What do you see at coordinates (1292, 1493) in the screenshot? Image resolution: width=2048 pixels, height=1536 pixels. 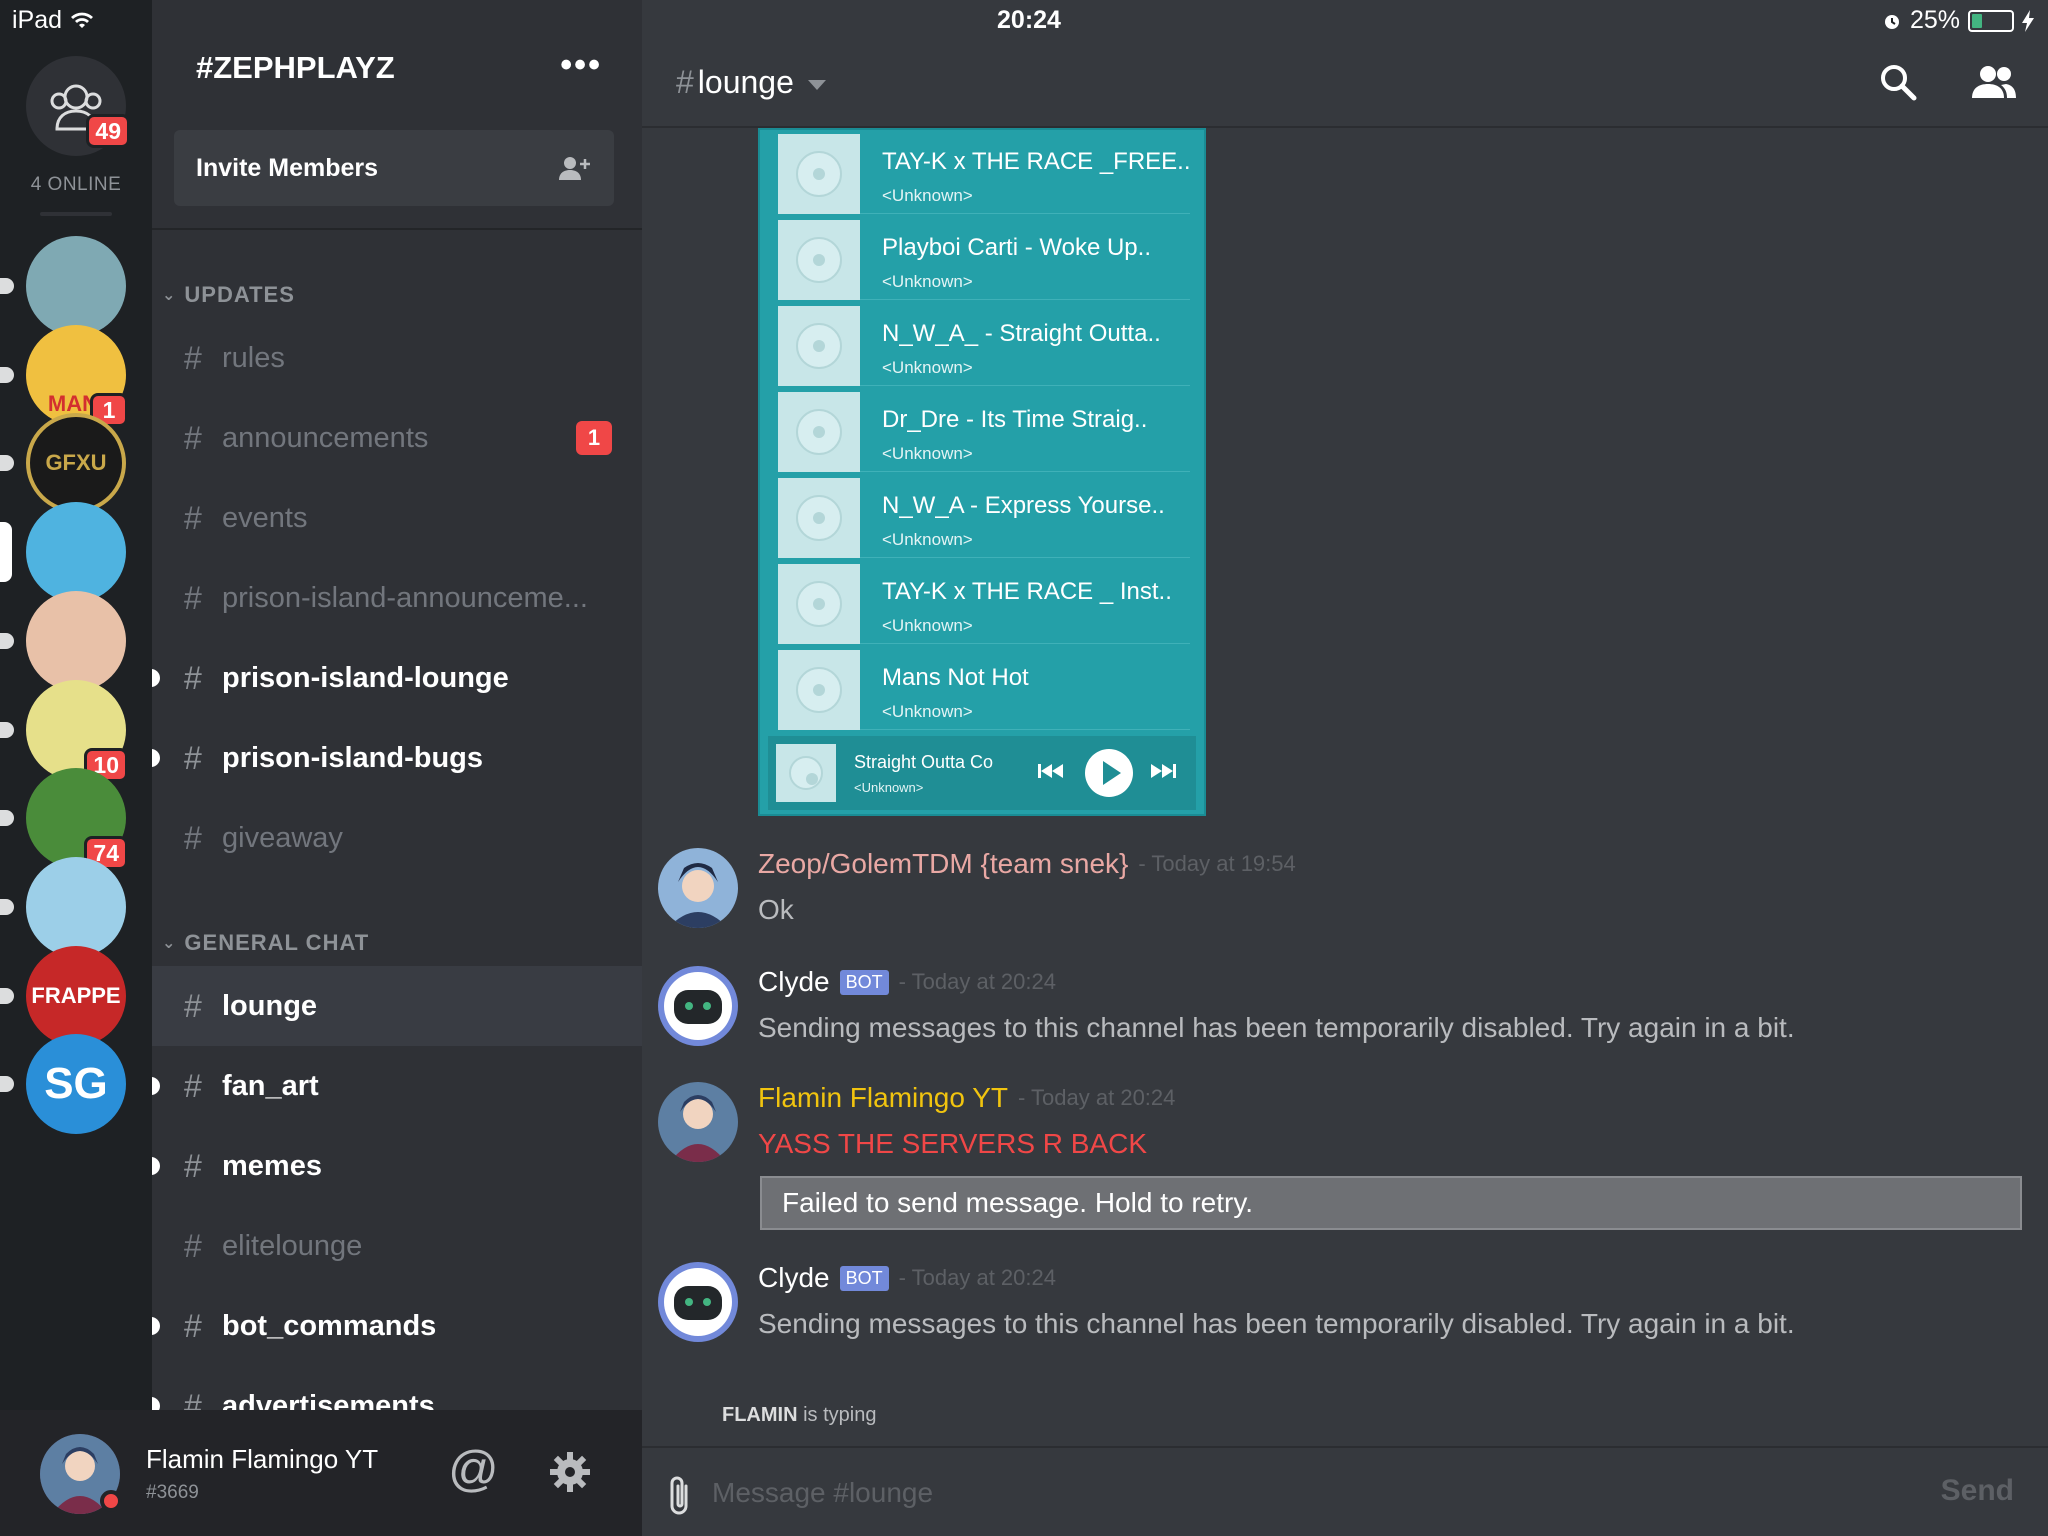 I see `message-input` at bounding box center [1292, 1493].